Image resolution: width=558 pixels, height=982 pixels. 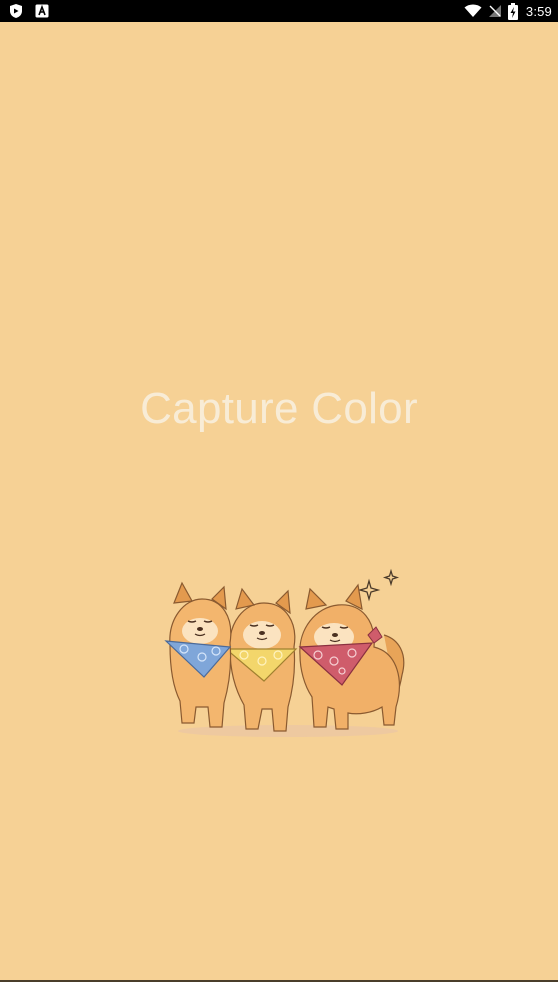 What do you see at coordinates (261, 659) in the screenshot?
I see `dog-middle` at bounding box center [261, 659].